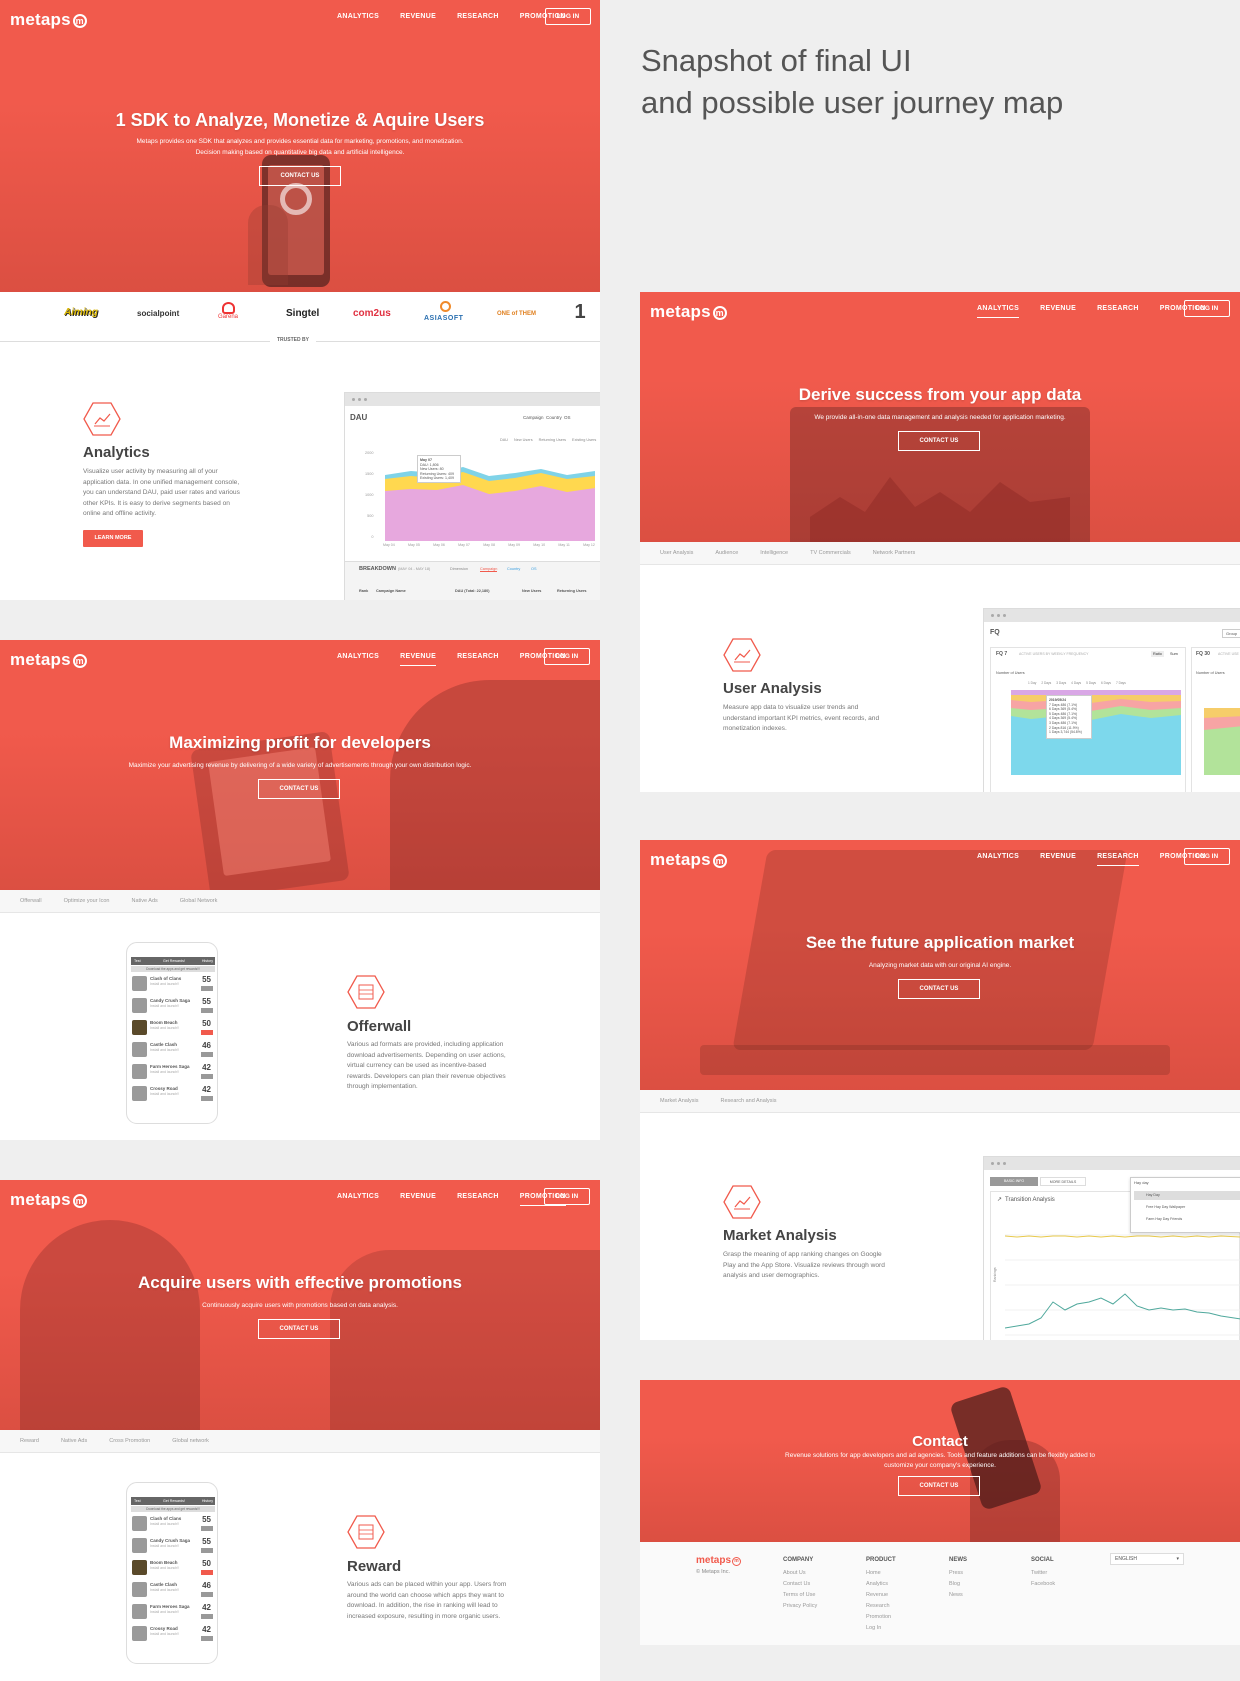 Image resolution: width=1240 pixels, height=1681 pixels. I want to click on footer-news: NEWS Press Blog News, so click(958, 1578).